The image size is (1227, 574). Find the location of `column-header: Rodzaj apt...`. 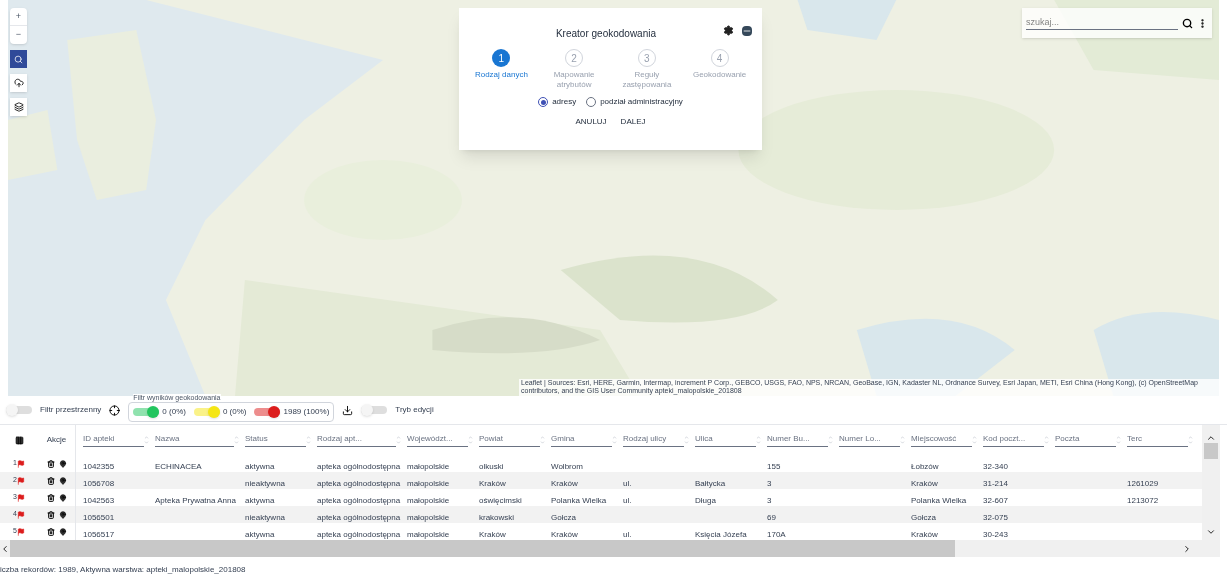

column-header: Rodzaj apt... is located at coordinates (356, 440).